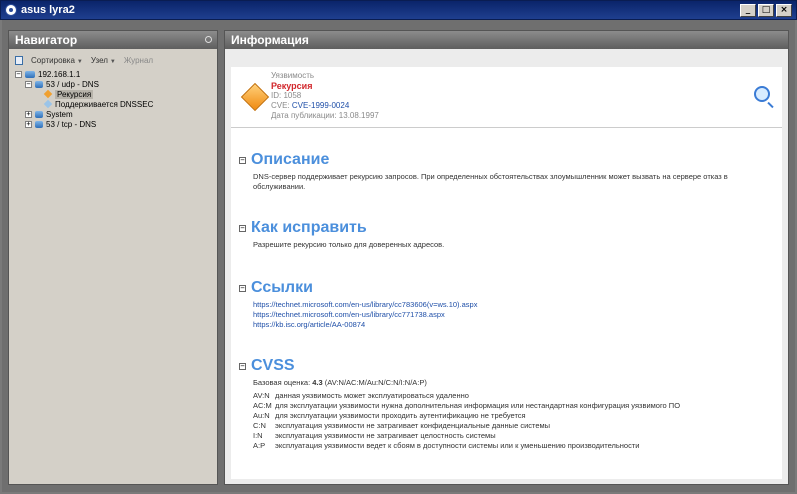  Describe the element at coordinates (208, 39) in the screenshot. I see `pin-icon` at that location.